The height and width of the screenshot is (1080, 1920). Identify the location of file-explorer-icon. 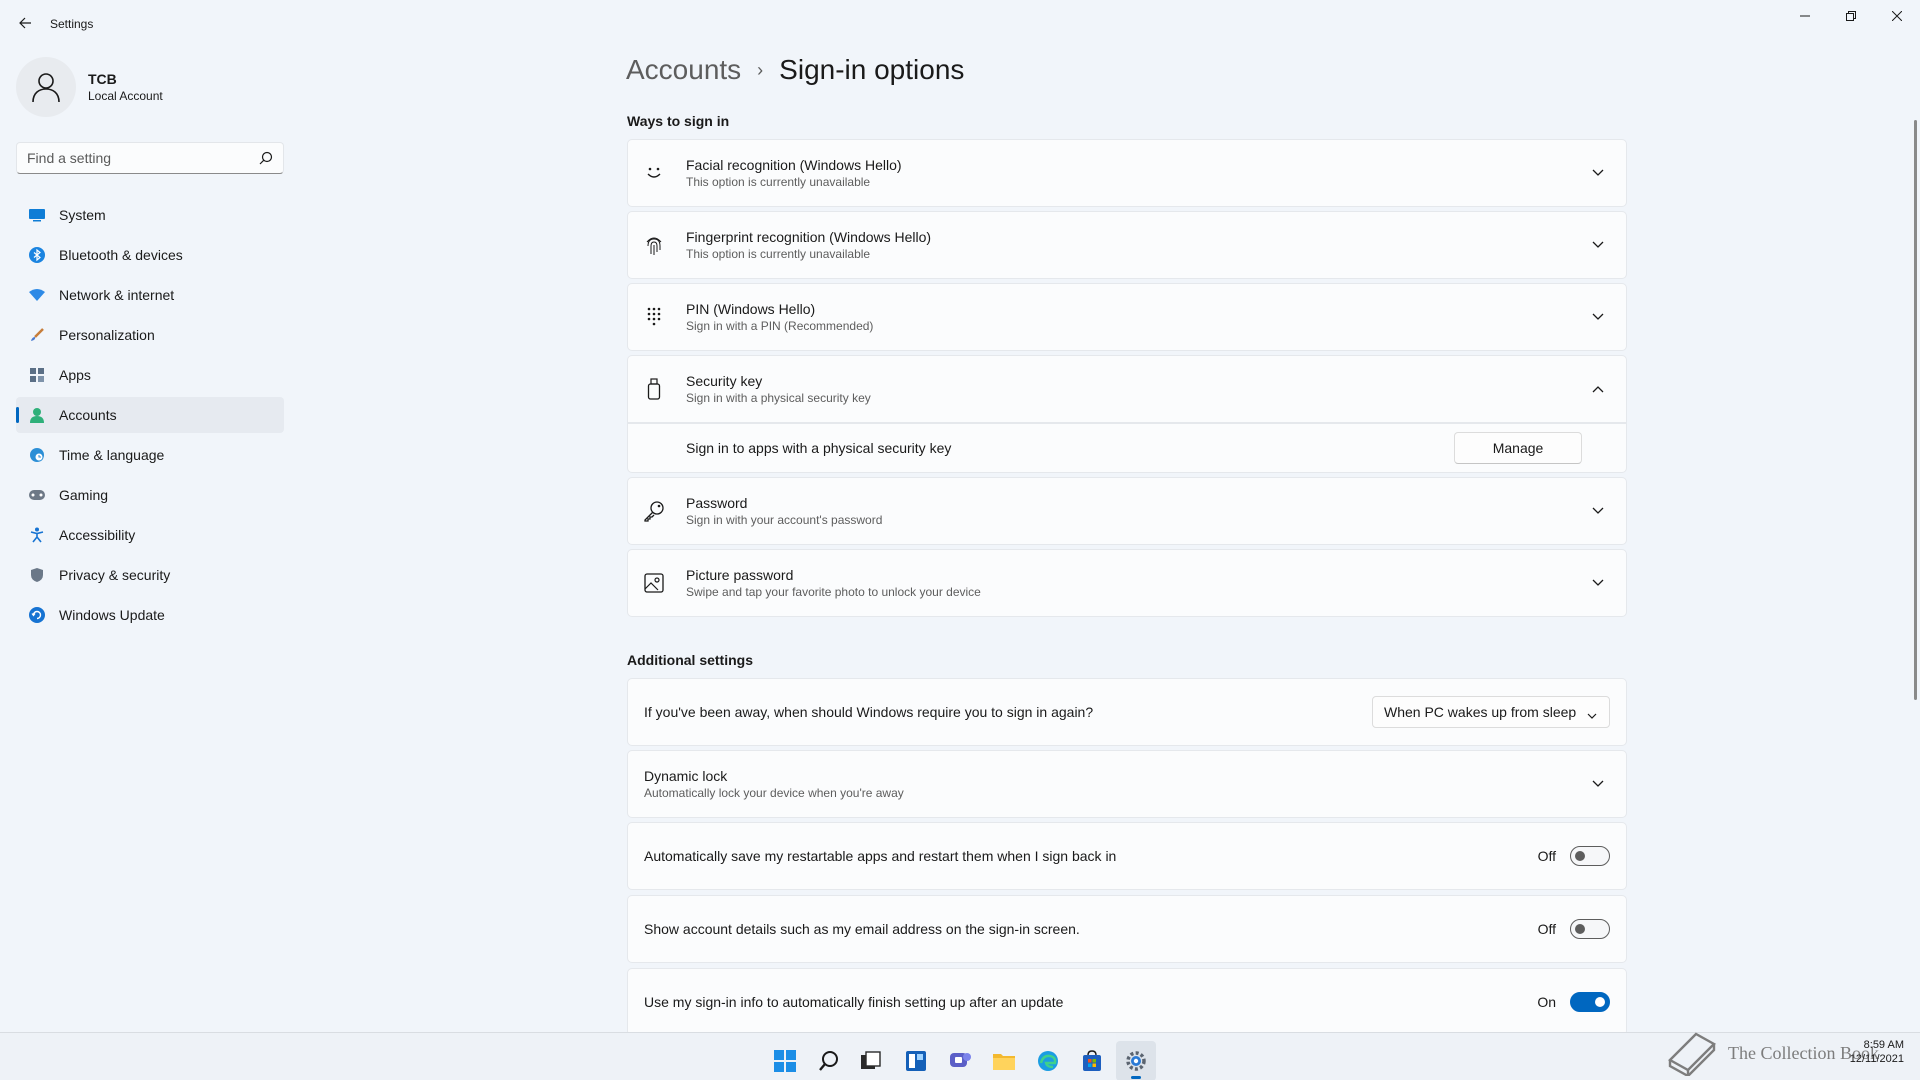
(1004, 1060).